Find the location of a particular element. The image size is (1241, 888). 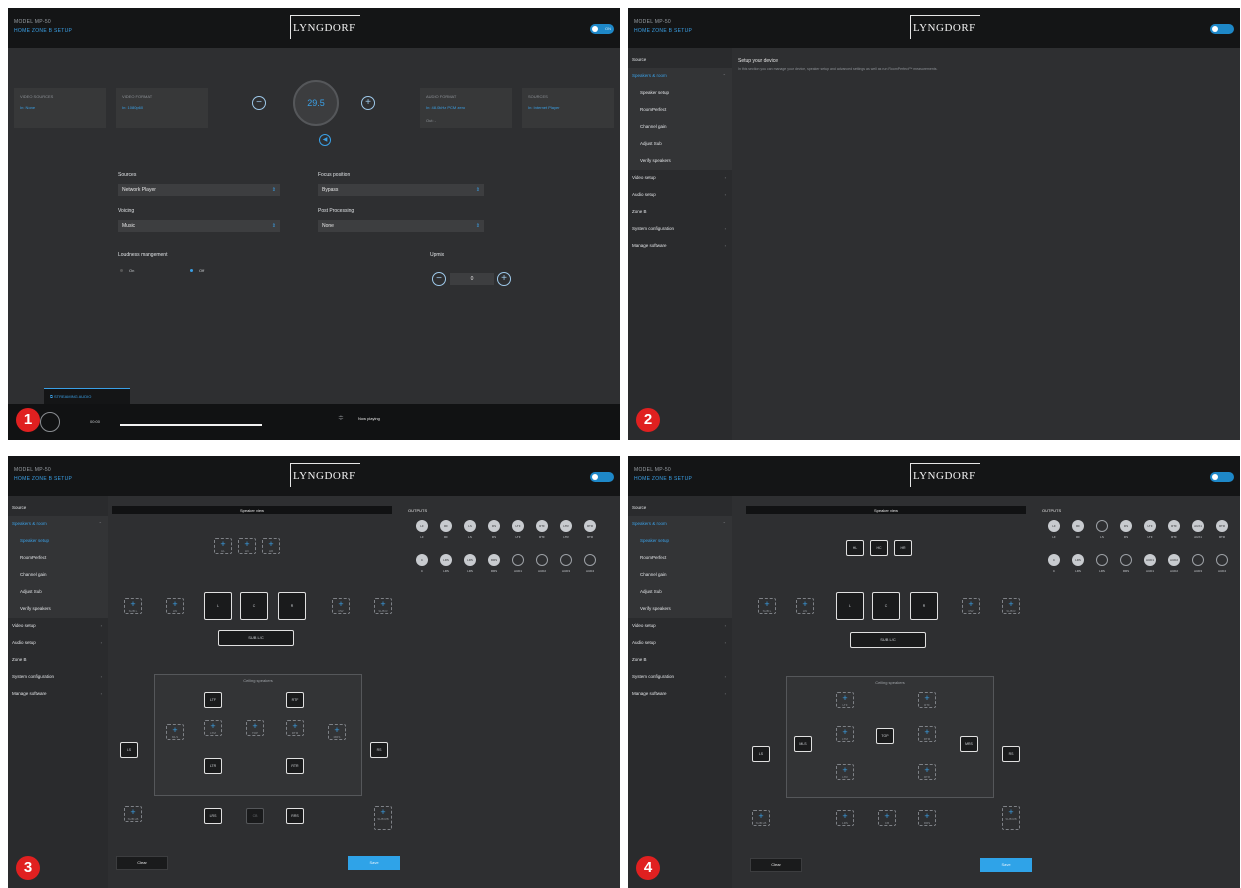

upmix-up-button: + is located at coordinates (504, 279).